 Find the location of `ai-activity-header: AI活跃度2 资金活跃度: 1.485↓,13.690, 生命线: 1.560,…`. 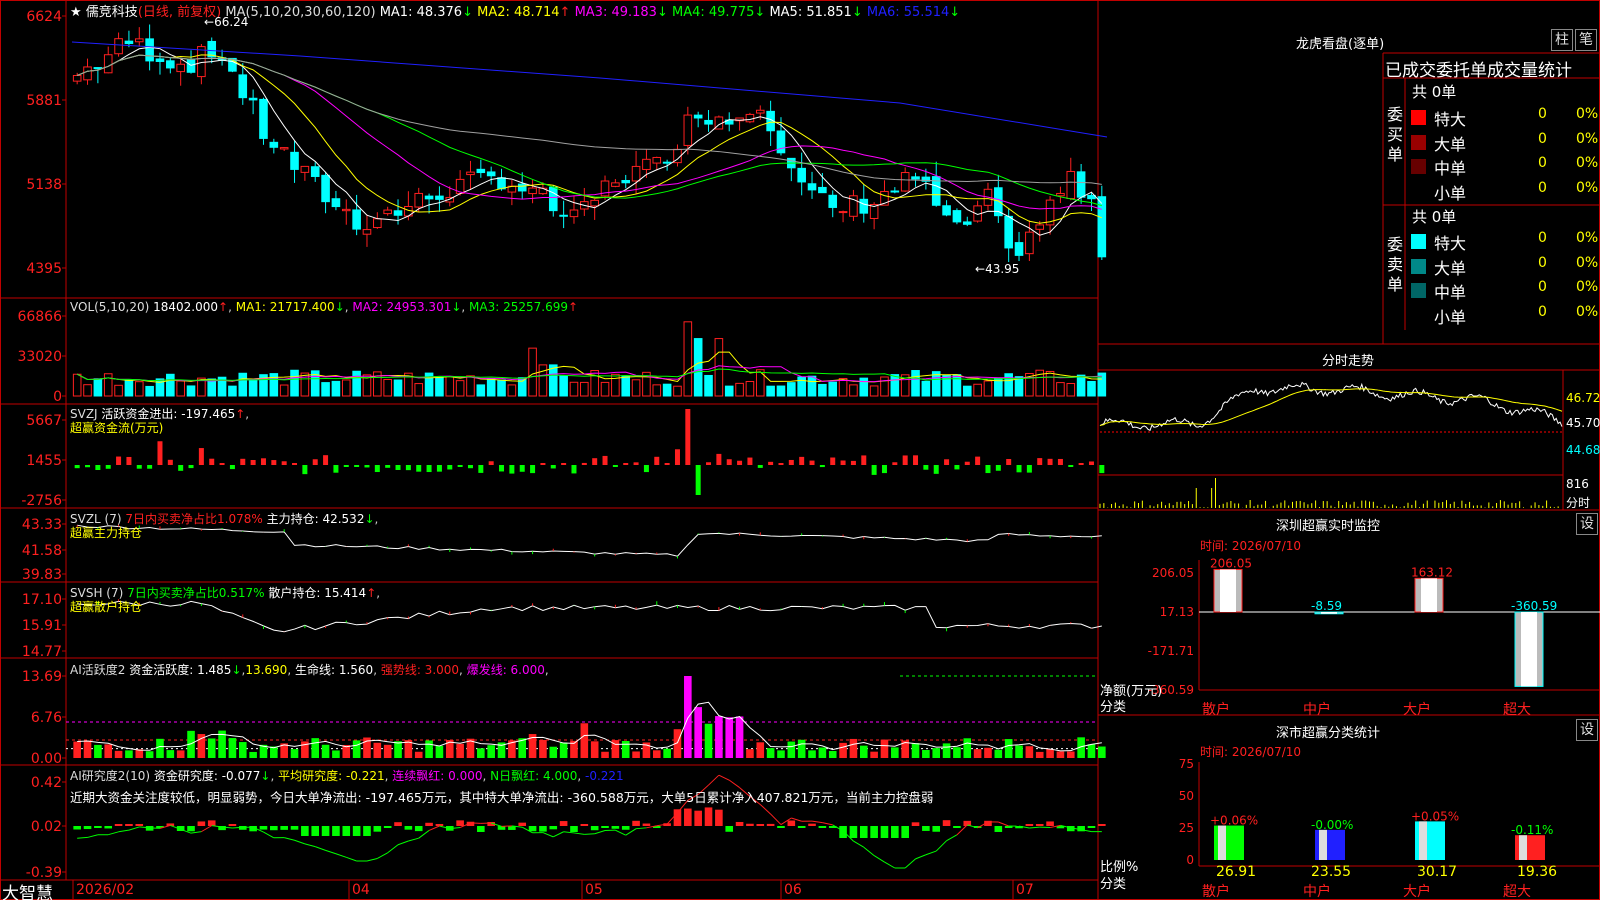

ai-activity-header: AI活跃度2 资金活跃度: 1.485↓,13.690, 生命线: 1.560,… is located at coordinates (309, 670).